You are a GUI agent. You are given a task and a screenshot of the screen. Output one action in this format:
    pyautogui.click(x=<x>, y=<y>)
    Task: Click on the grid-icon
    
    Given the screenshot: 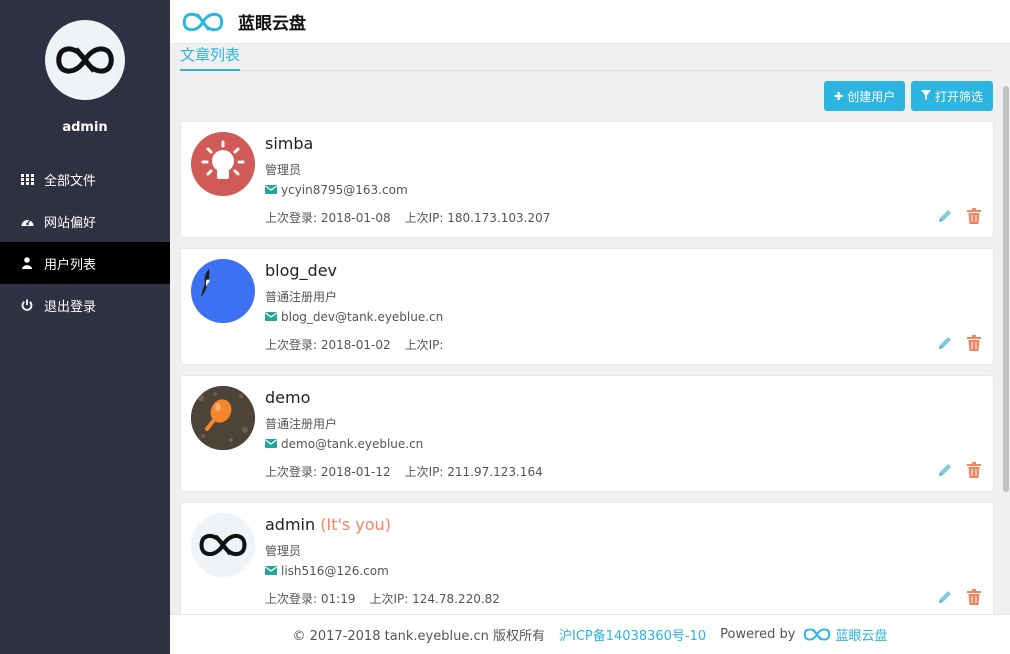 What is the action you would take?
    pyautogui.click(x=27, y=179)
    